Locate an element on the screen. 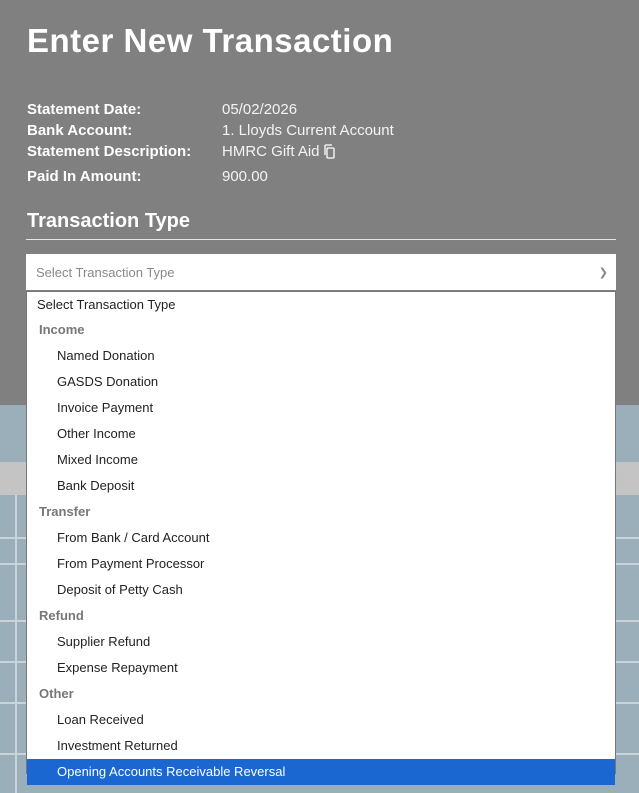 The image size is (639, 793). option-from-payment-processor: From Payment Processor is located at coordinates (321, 564).